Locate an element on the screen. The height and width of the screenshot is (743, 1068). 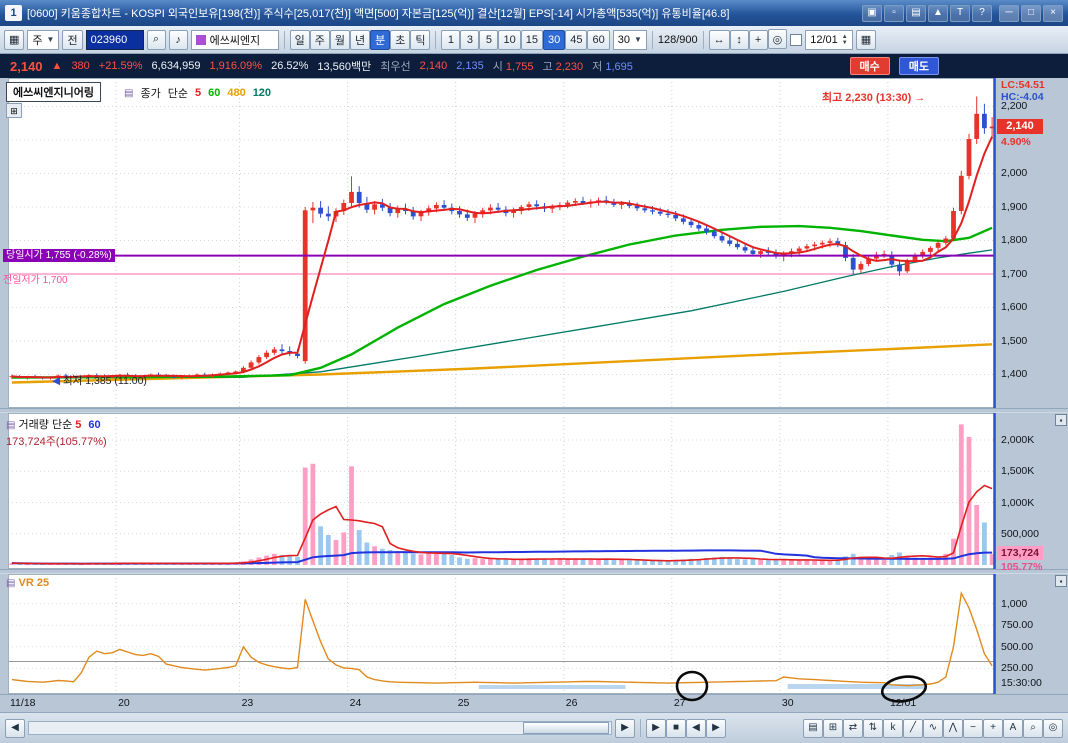
maximize-button: □ is located at coordinates (1031, 13).